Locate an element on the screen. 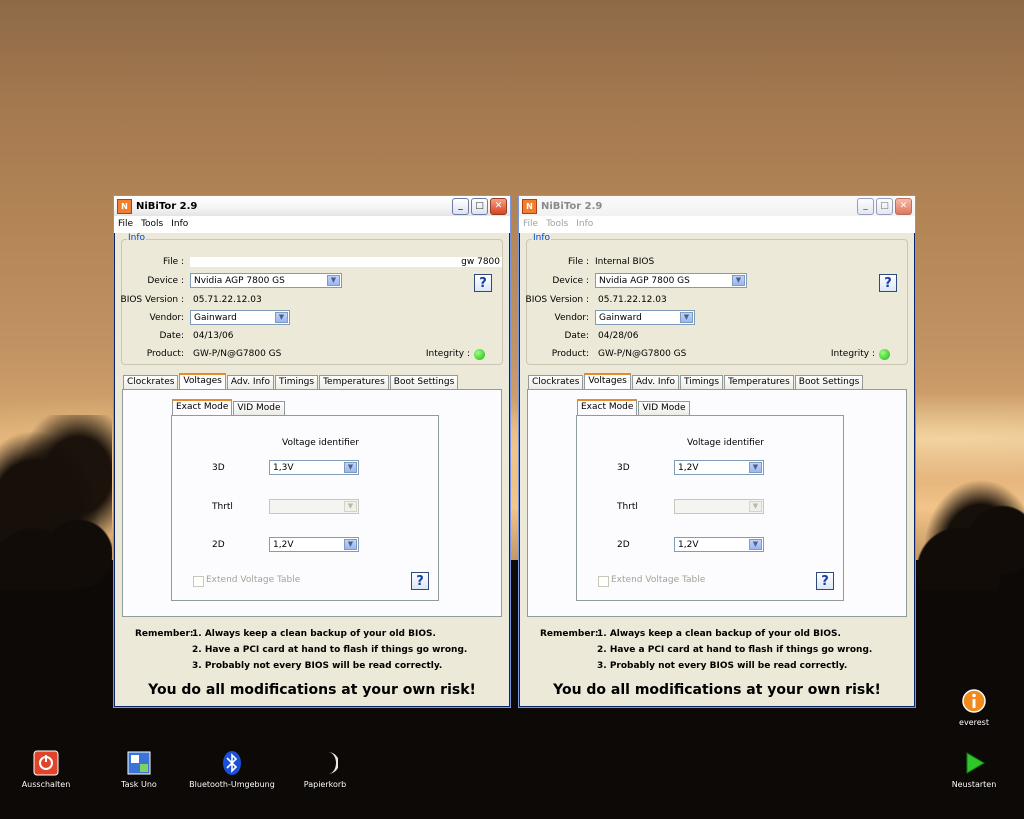  file-value: gw 7800 is located at coordinates (346, 262).